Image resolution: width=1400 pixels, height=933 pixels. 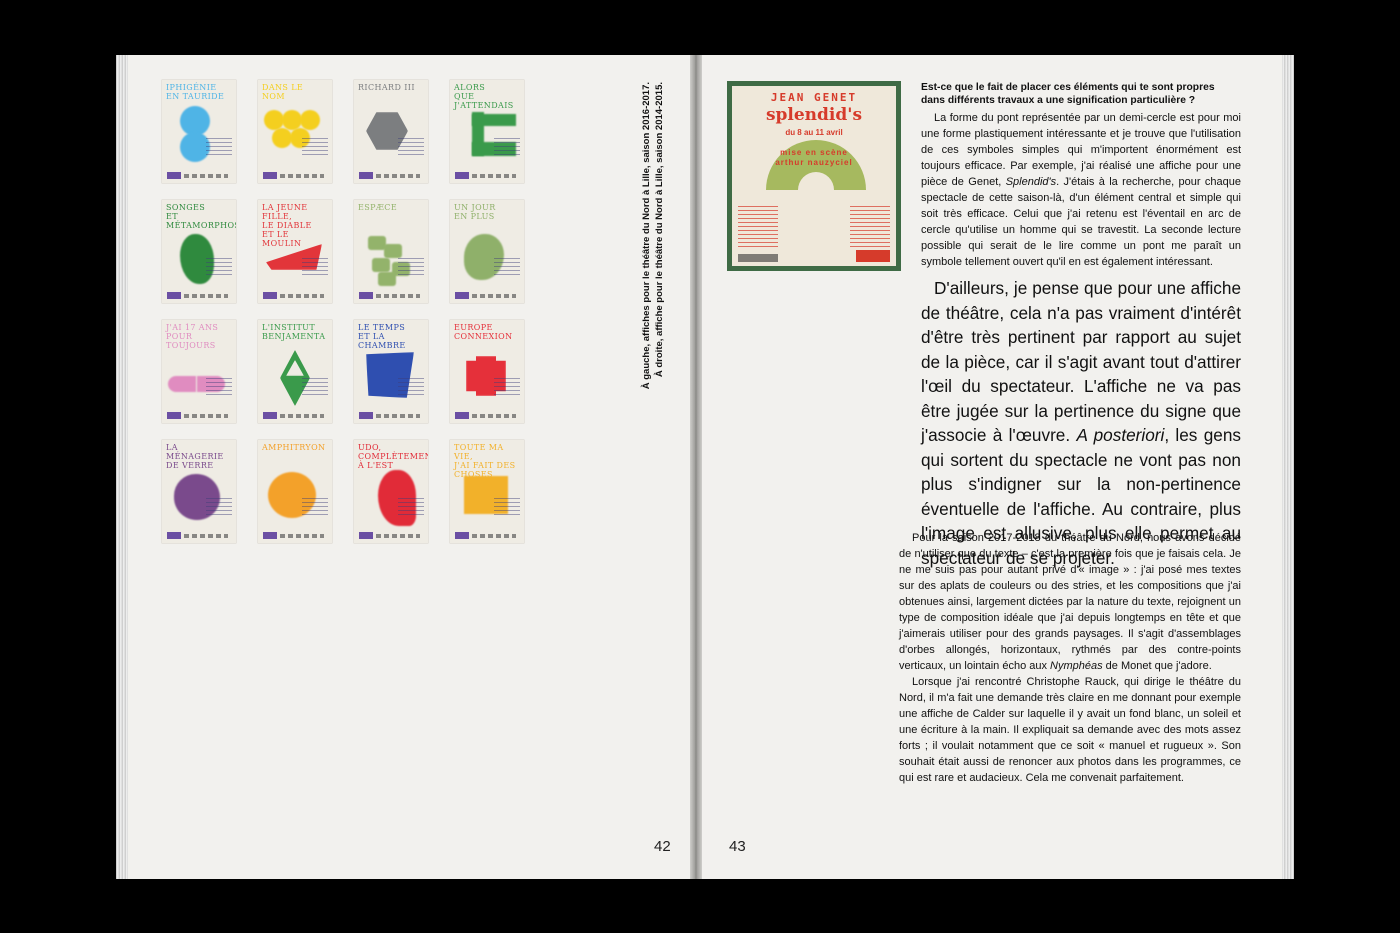 What do you see at coordinates (487, 131) in the screenshot?
I see `poster-thumbnail: Alors que j'attendais` at bounding box center [487, 131].